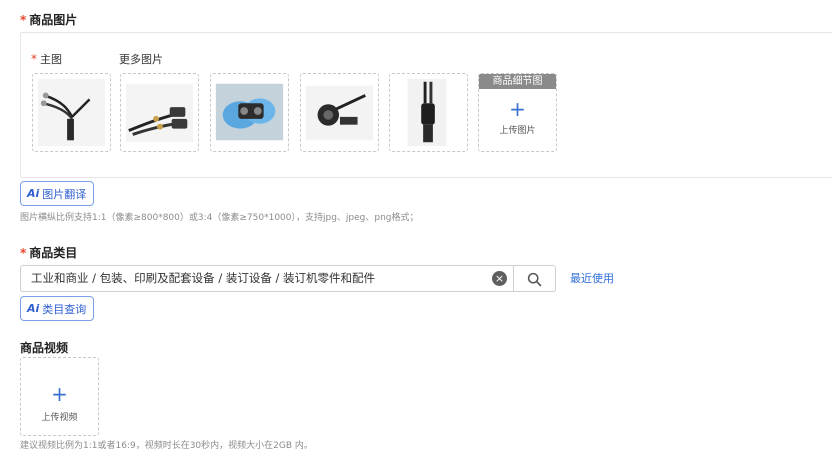  I want to click on video-upload-box: + 上传视频, so click(59, 396).